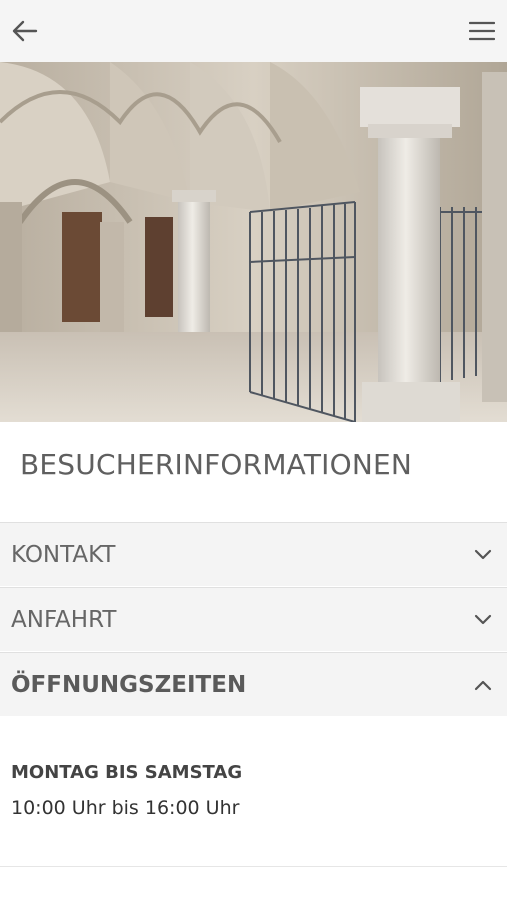  What do you see at coordinates (64, 619) in the screenshot?
I see `accordion-label: ANFAHRT` at bounding box center [64, 619].